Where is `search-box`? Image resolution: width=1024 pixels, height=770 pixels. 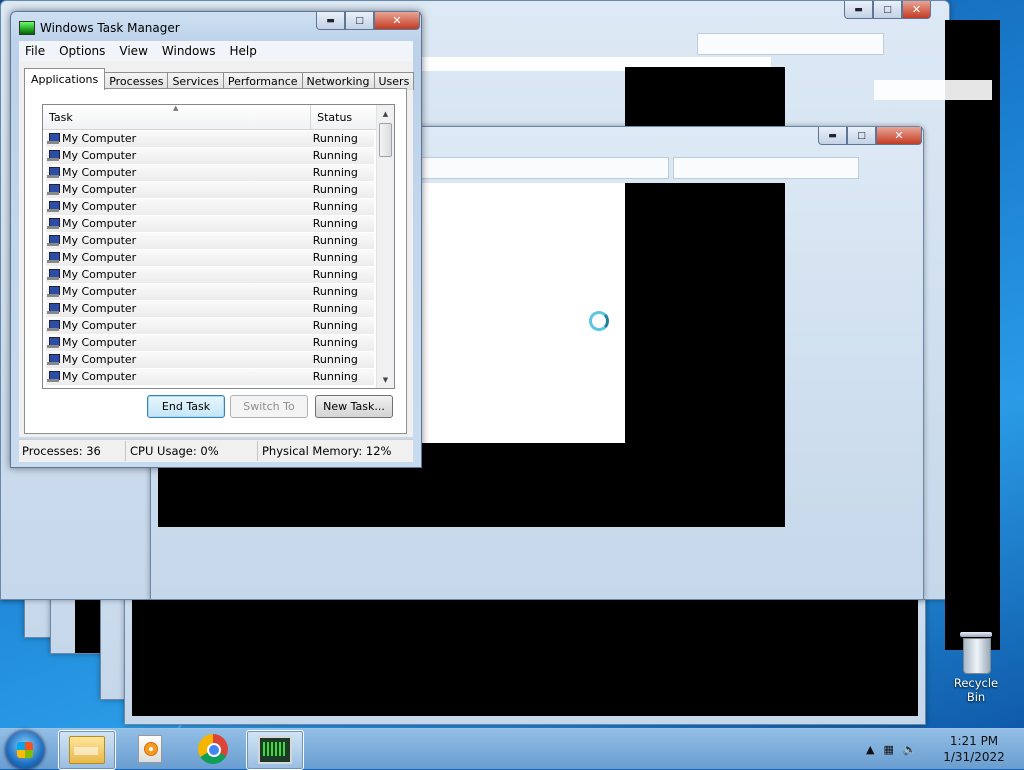 search-box is located at coordinates (766, 168).